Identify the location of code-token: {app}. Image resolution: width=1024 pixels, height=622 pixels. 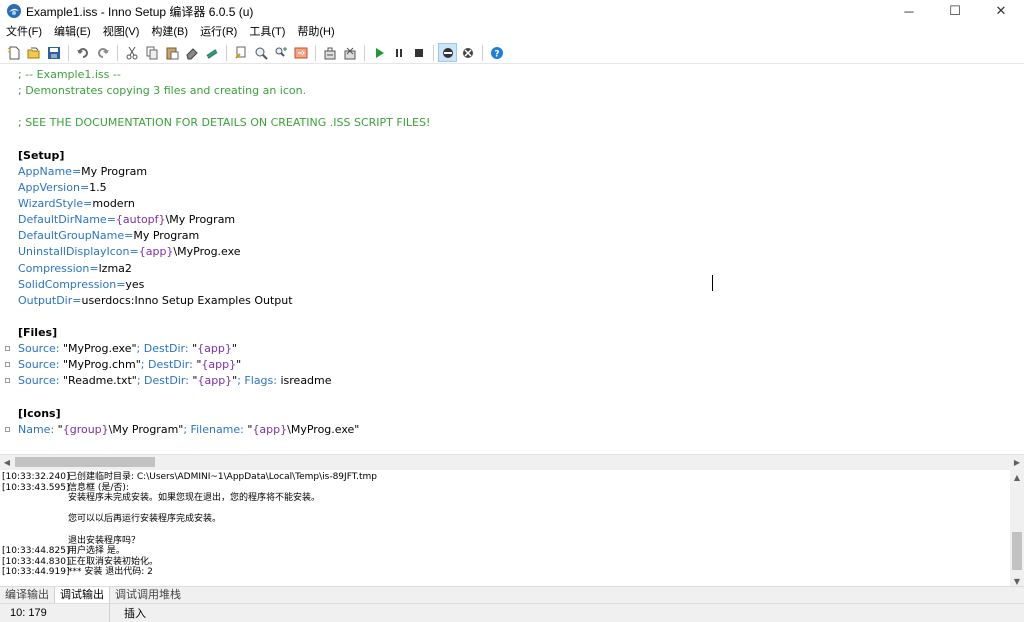
(214, 349).